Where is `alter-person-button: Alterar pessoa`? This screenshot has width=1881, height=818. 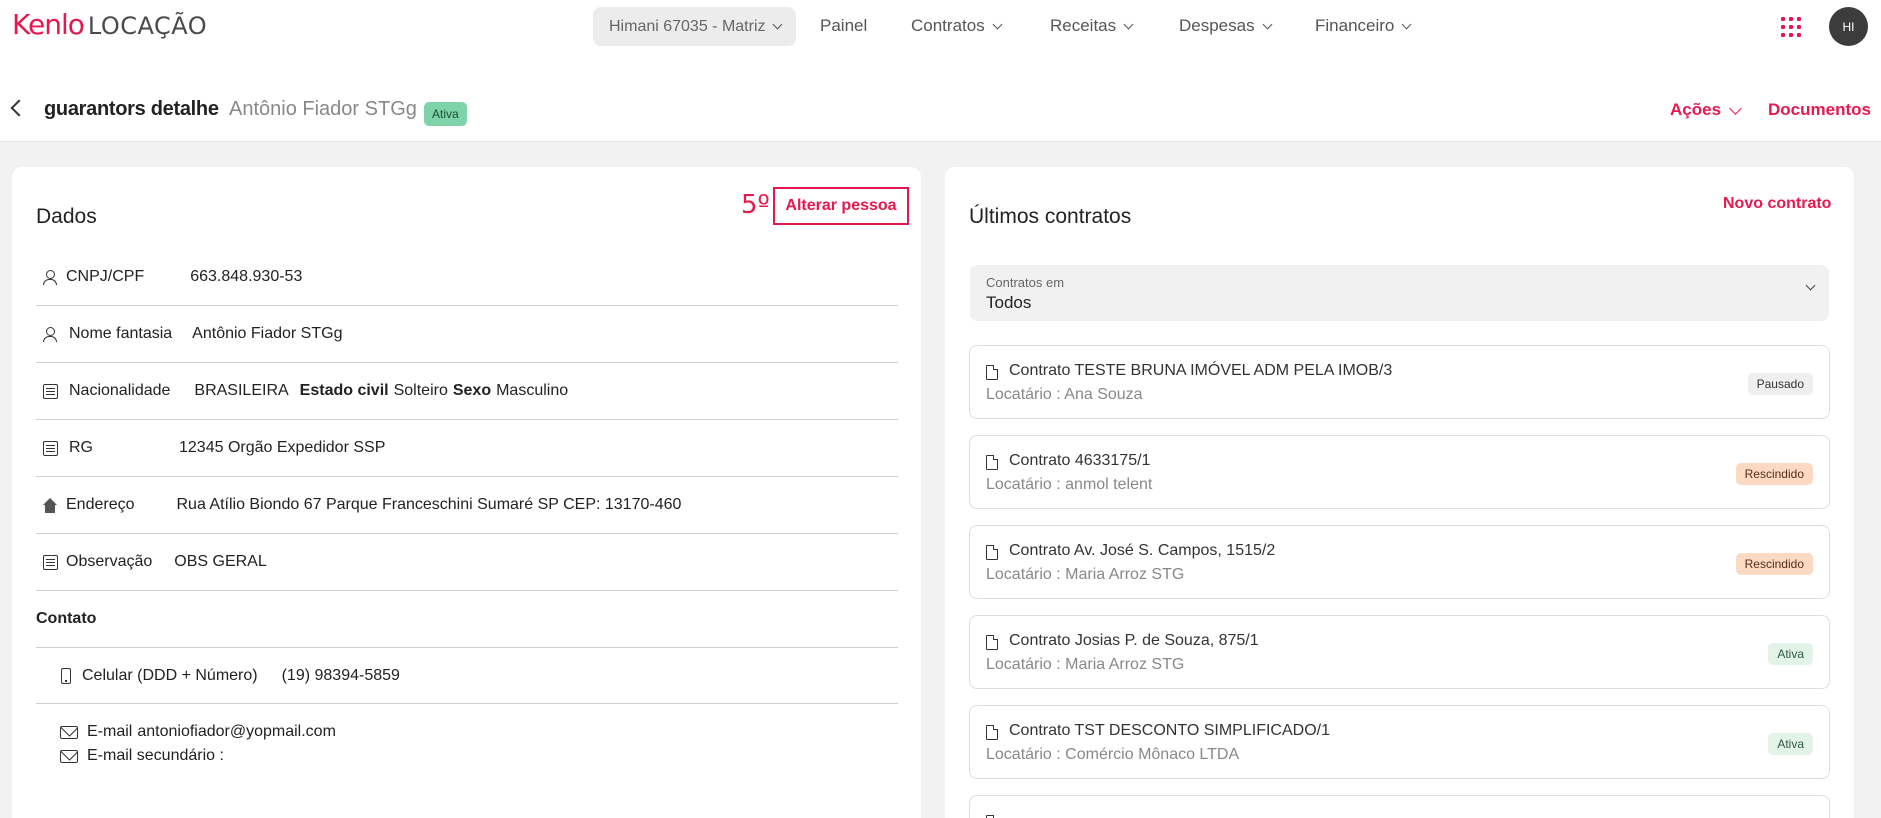
alter-person-button: Alterar pessoa is located at coordinates (841, 206).